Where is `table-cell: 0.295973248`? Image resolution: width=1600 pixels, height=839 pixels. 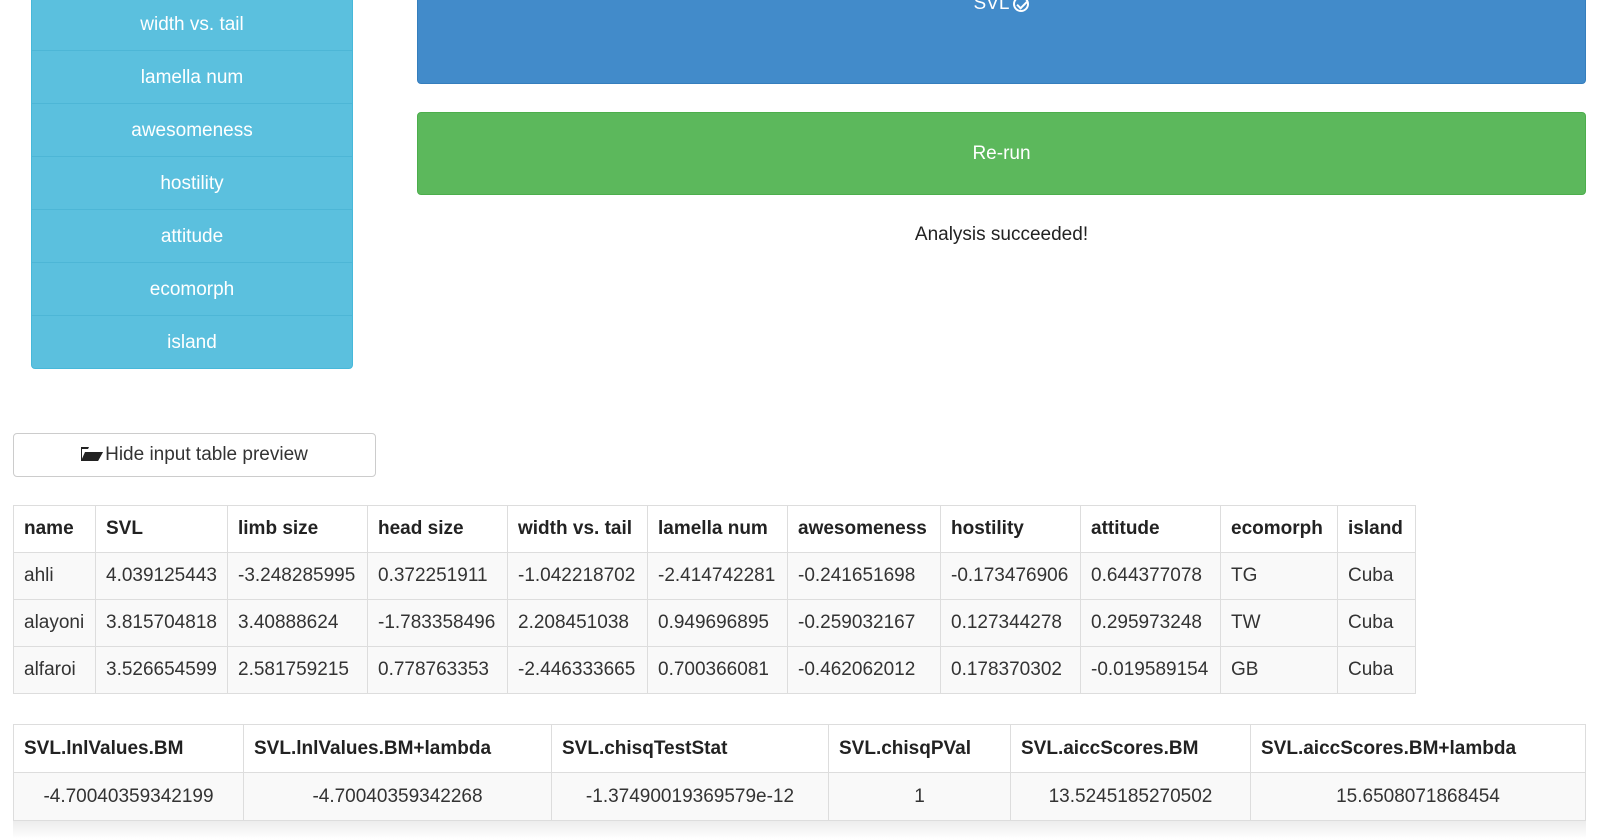
table-cell: 0.295973248 is located at coordinates (1150, 623).